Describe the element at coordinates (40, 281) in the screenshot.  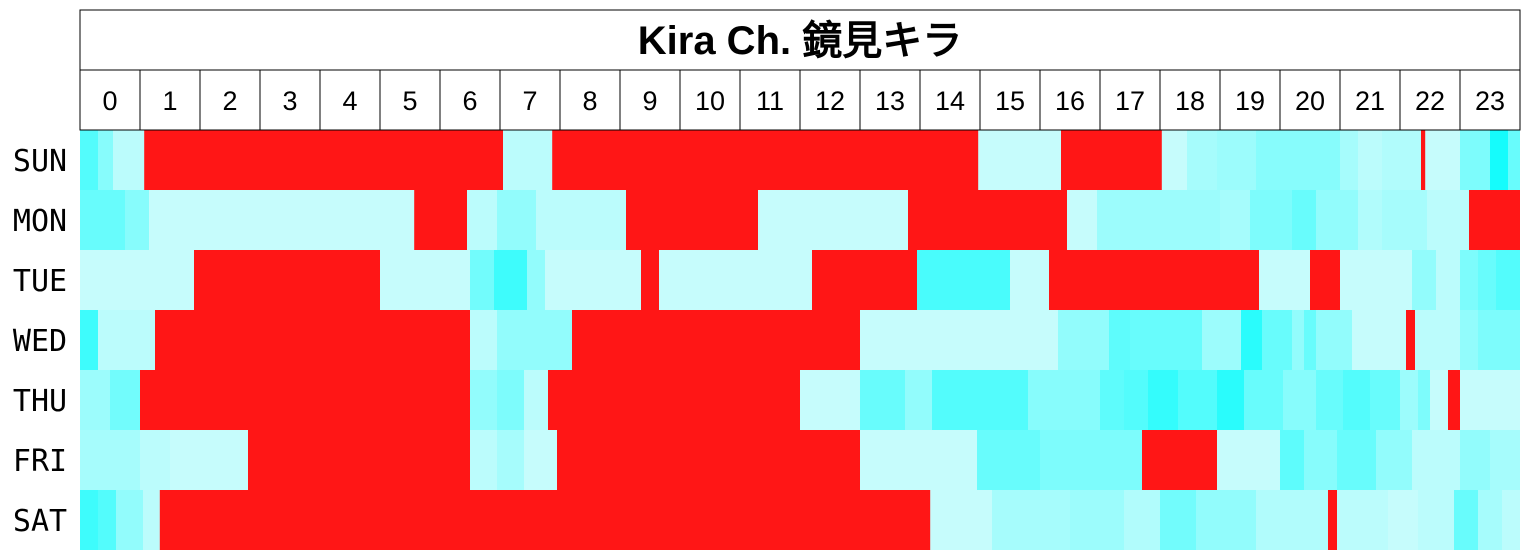
I see `day-label: TUE` at that location.